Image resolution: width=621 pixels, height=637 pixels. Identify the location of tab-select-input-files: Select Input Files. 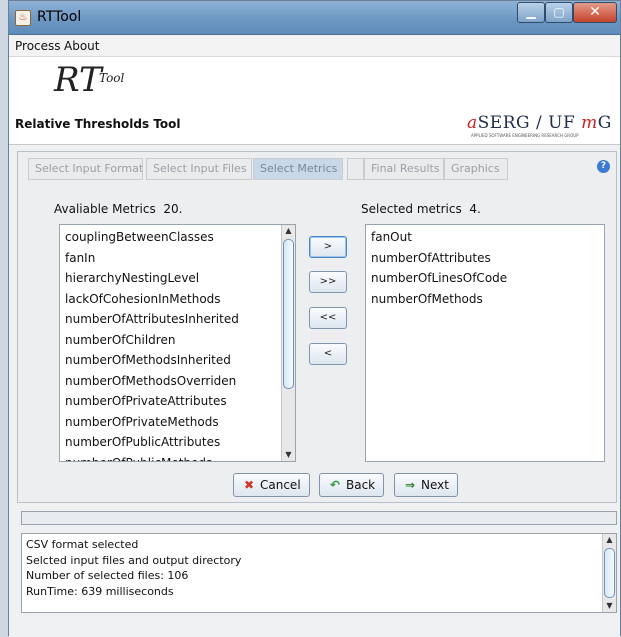
(199, 169).